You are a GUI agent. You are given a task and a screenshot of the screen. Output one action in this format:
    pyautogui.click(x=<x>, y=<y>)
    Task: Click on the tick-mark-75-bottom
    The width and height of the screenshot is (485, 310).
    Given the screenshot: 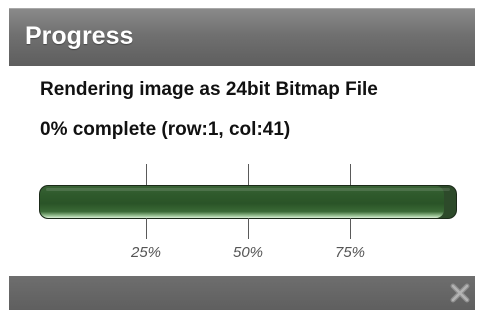 What is the action you would take?
    pyautogui.click(x=350, y=228)
    